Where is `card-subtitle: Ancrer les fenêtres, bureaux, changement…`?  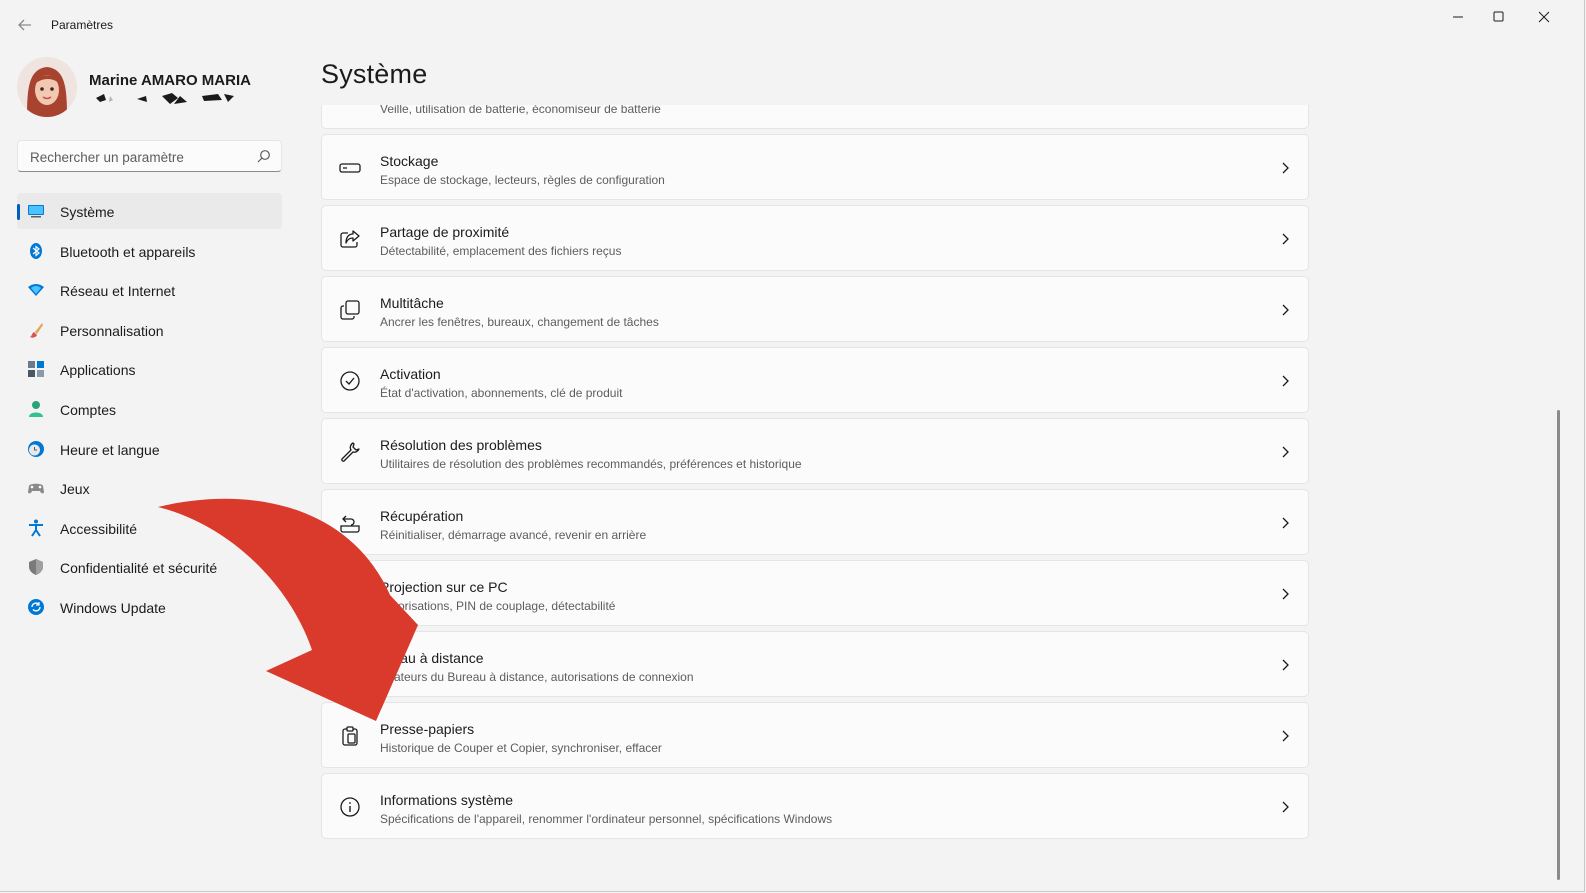 card-subtitle: Ancrer les fenêtres, bureaux, changement… is located at coordinates (519, 322).